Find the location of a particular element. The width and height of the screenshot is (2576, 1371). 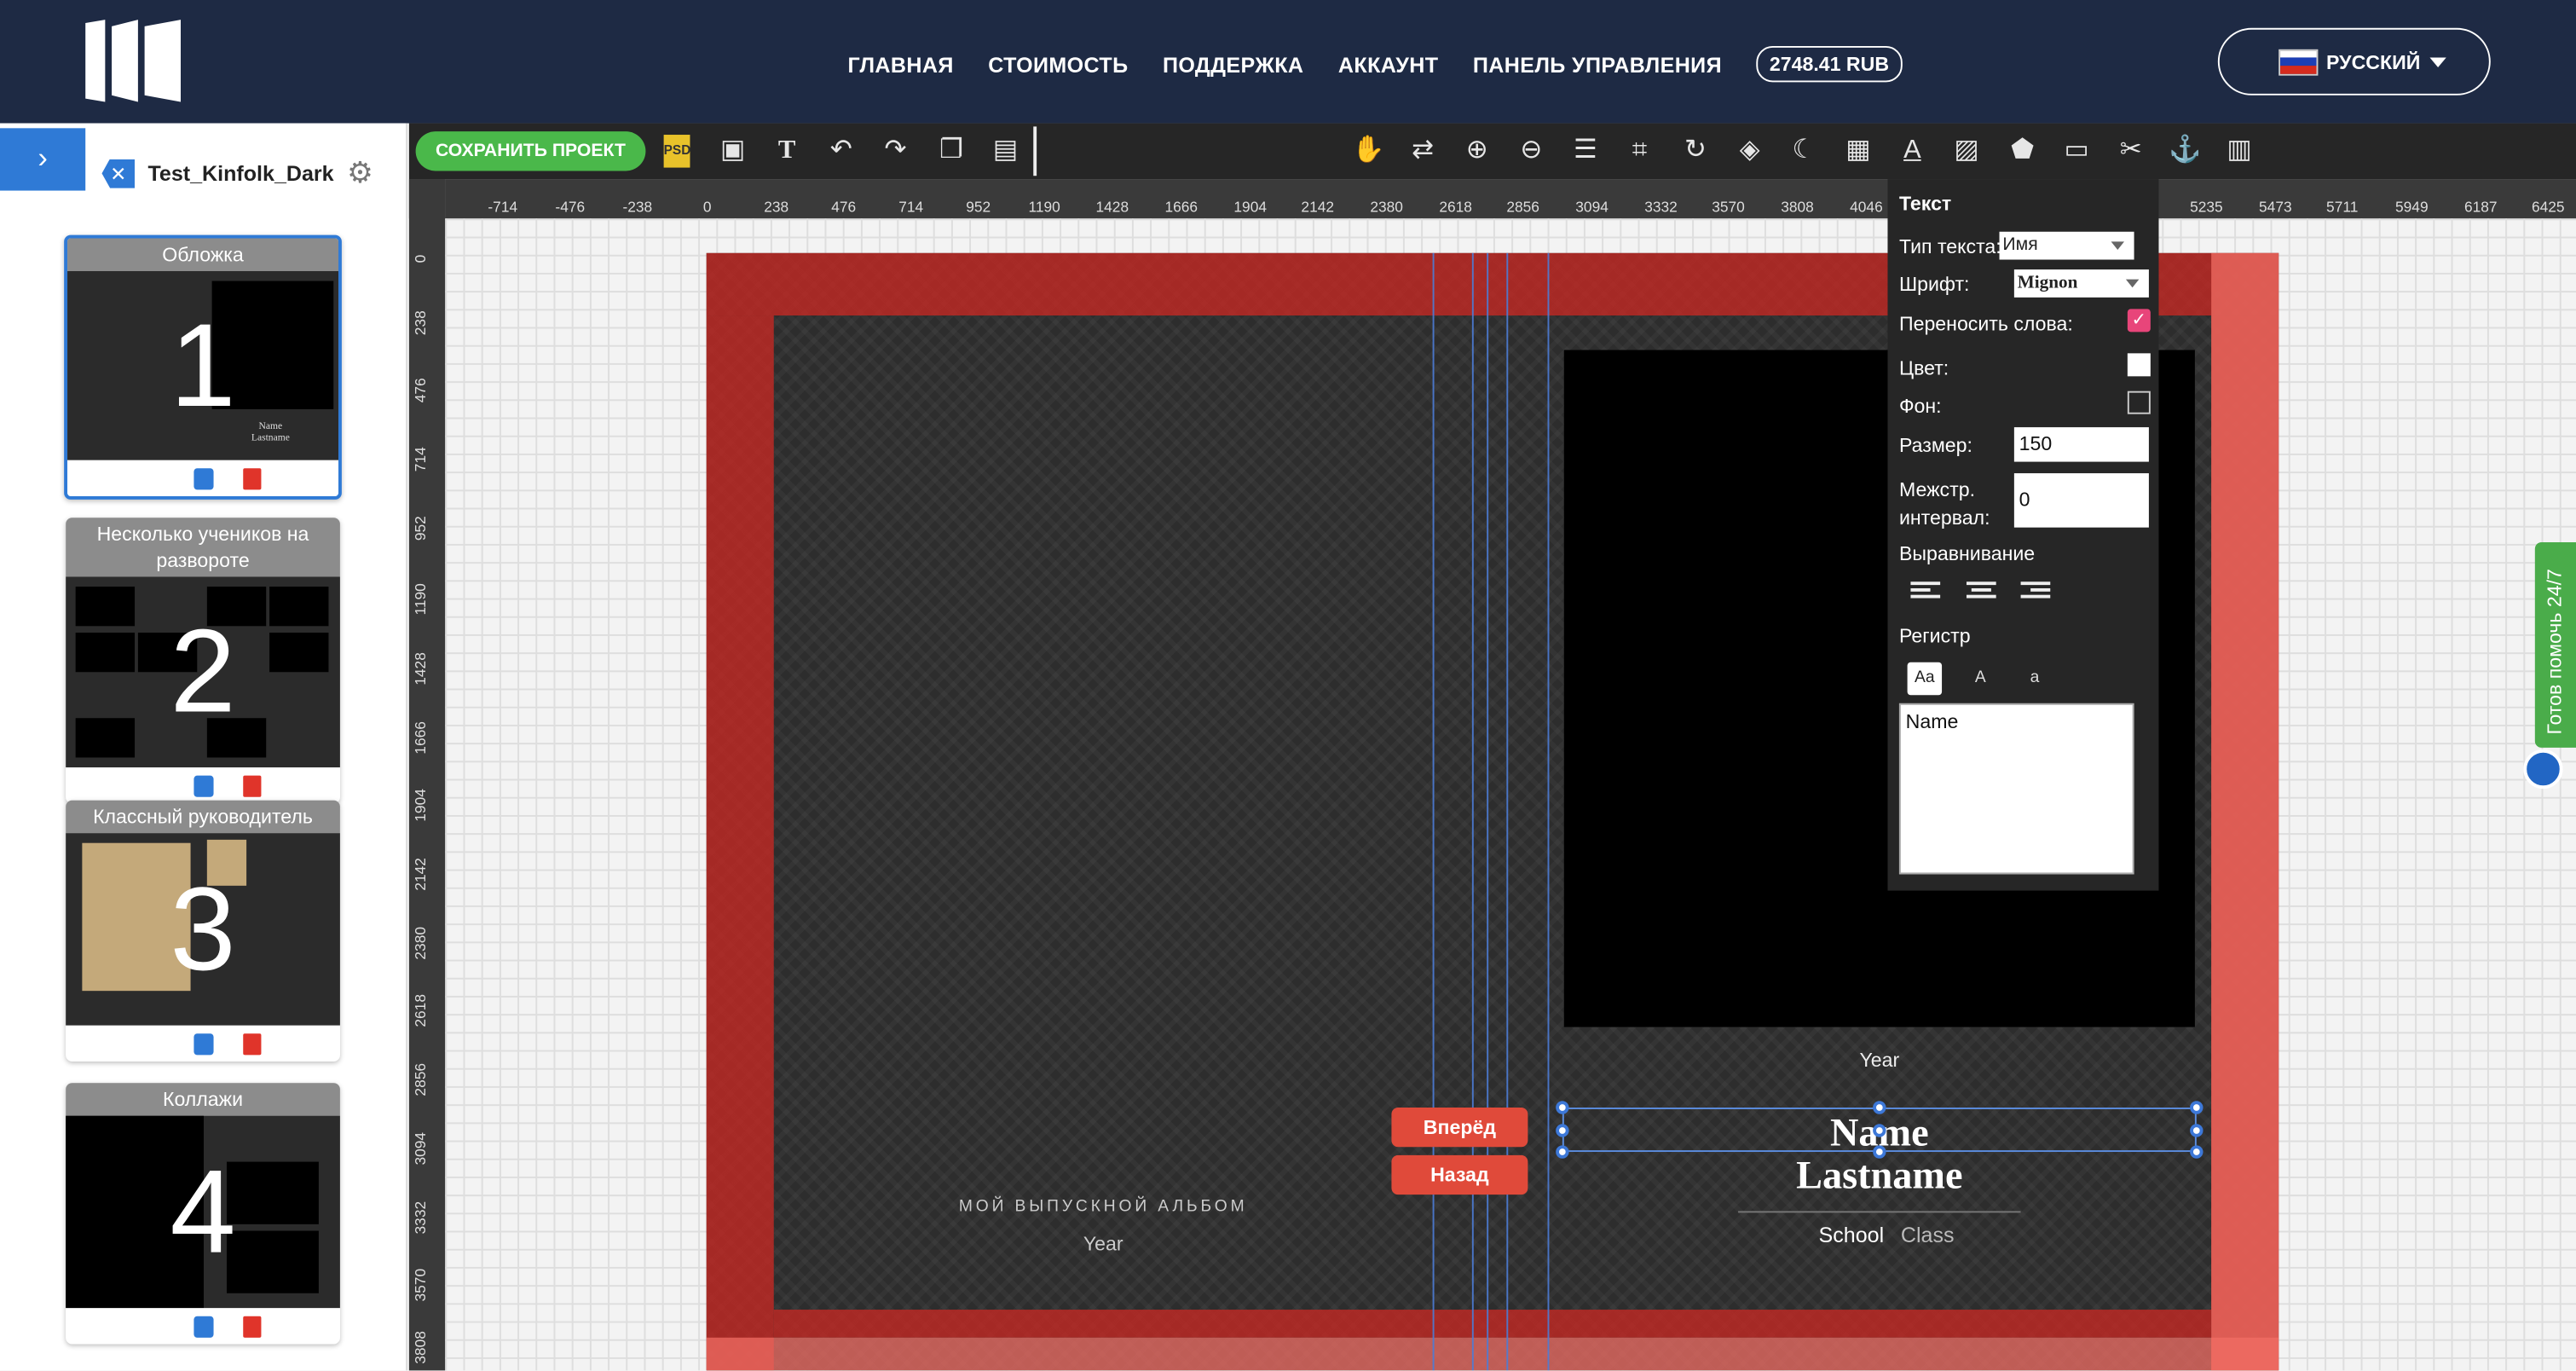

anchor-icon: ⚓ is located at coordinates (2185, 151).